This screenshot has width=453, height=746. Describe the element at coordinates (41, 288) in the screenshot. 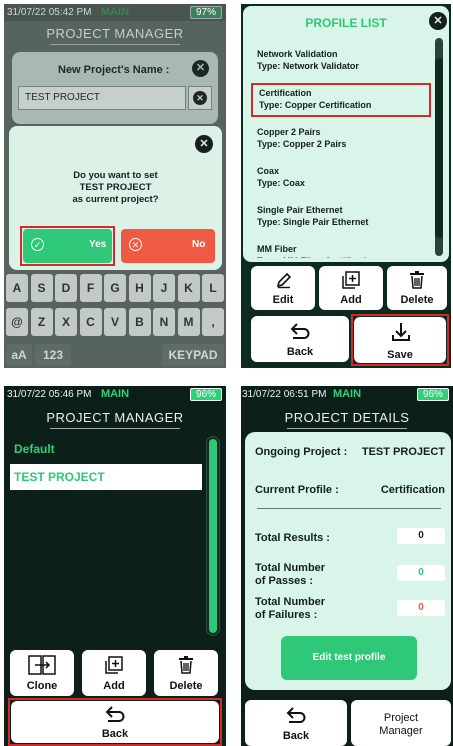

I see `key-s: S` at that location.